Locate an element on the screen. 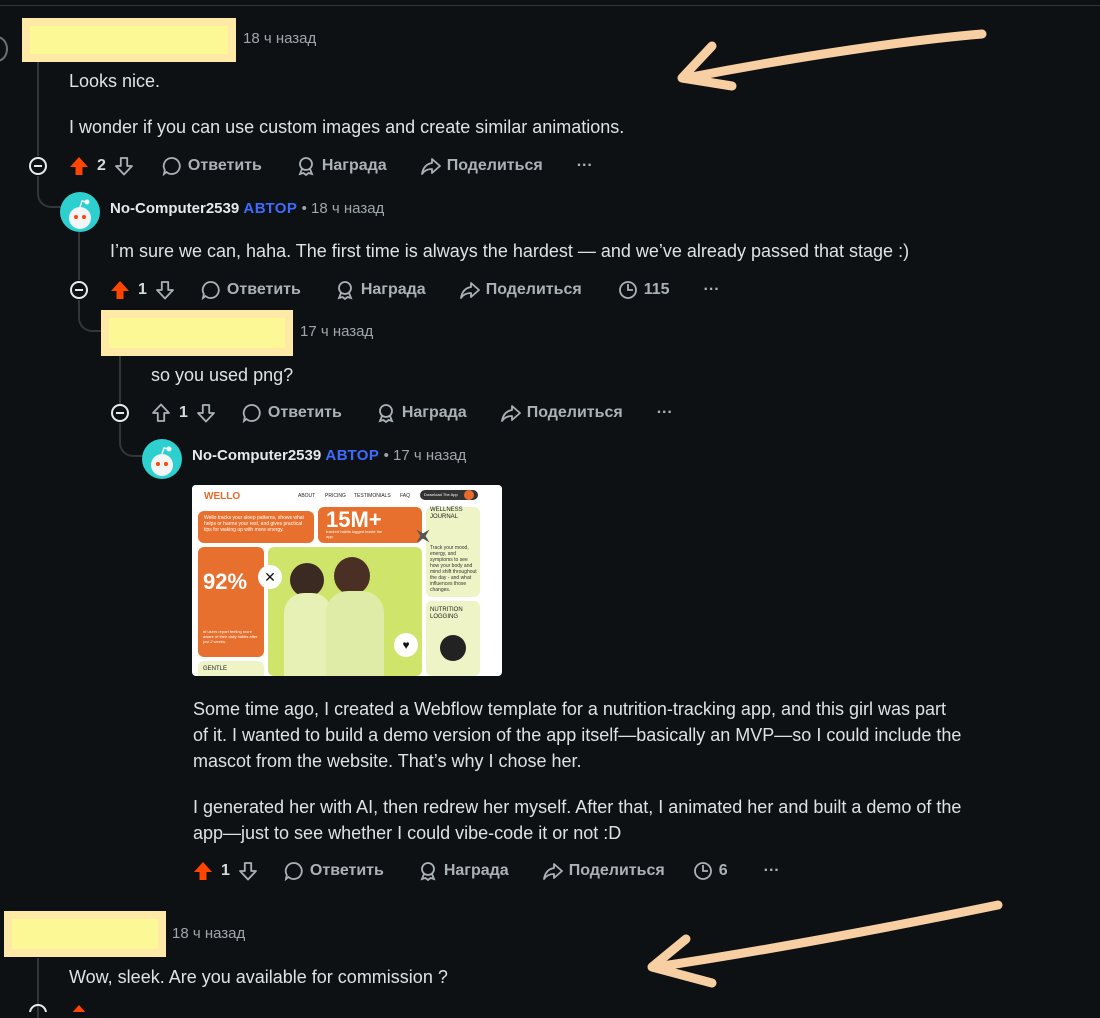  mock-nav-item: ABOUT is located at coordinates (307, 496).